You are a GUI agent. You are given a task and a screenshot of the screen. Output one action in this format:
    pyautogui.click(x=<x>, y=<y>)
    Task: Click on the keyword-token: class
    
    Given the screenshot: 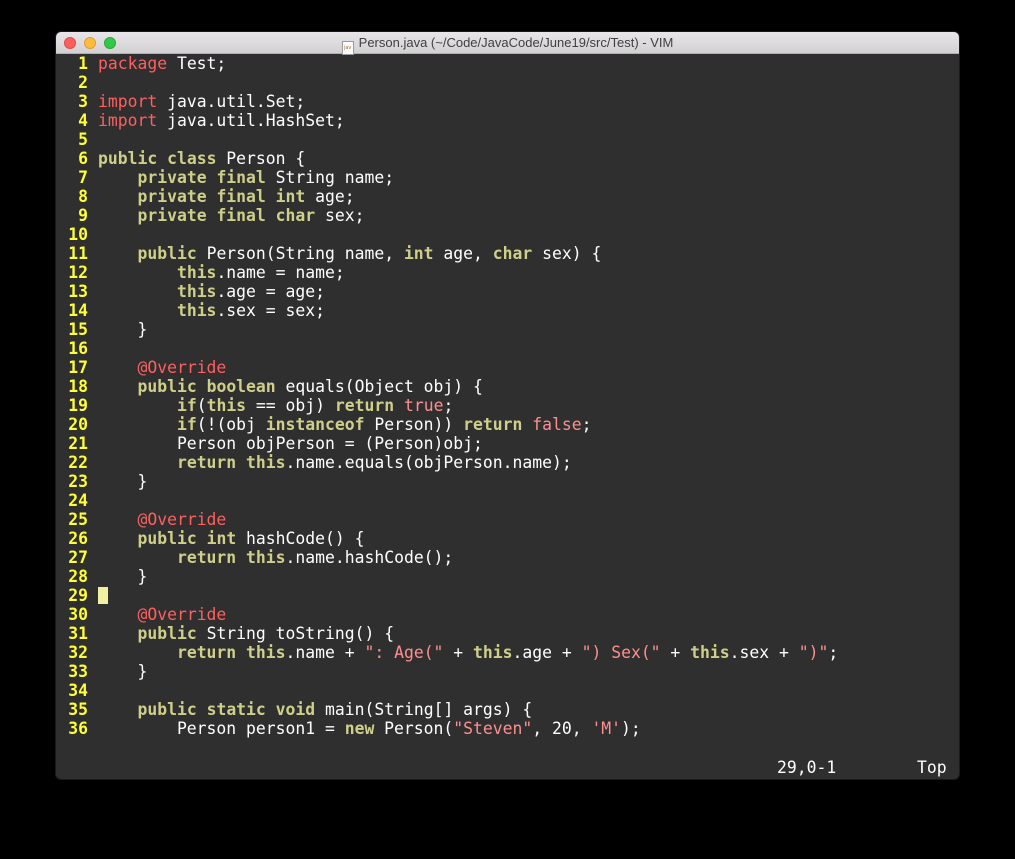 What is the action you would take?
    pyautogui.click(x=192, y=158)
    